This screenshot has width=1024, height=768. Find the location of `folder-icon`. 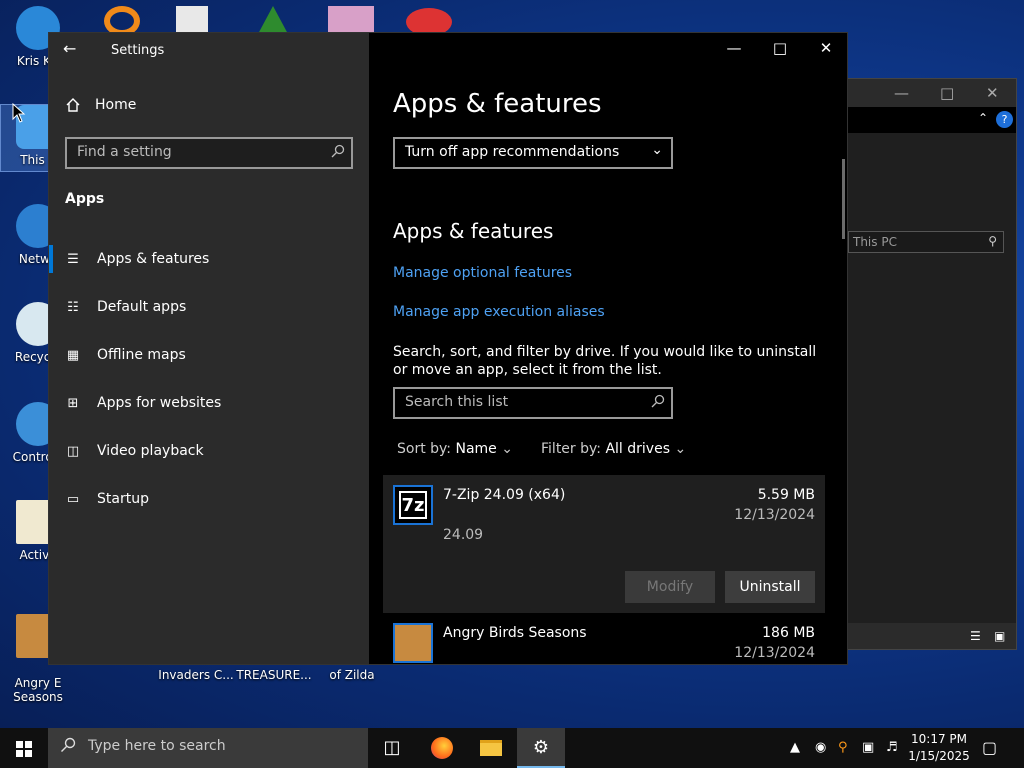

folder-icon is located at coordinates (491, 748).